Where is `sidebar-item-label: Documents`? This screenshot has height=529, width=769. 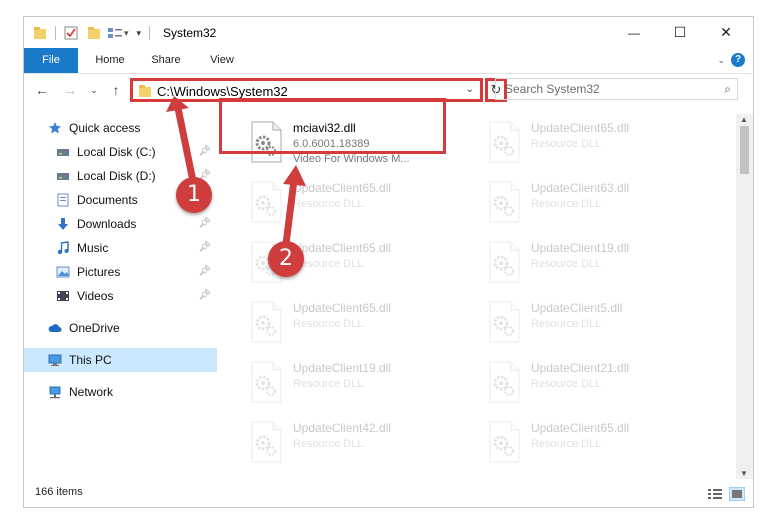
sidebar-item-label: Documents is located at coordinates (107, 200).